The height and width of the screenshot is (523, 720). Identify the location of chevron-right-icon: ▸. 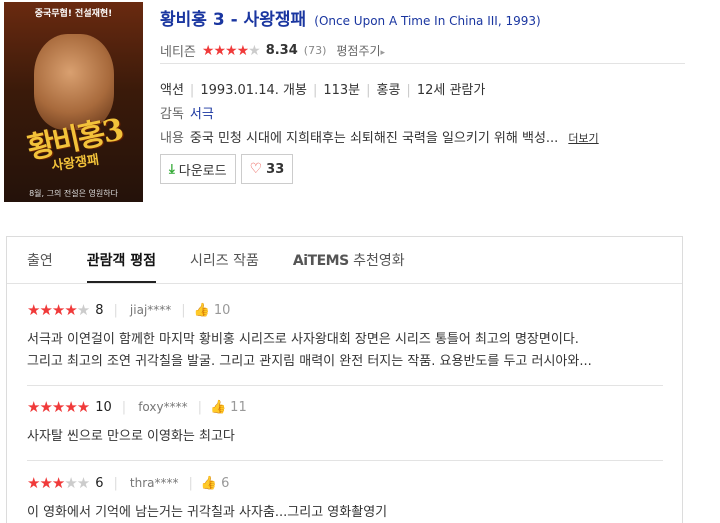
(383, 53).